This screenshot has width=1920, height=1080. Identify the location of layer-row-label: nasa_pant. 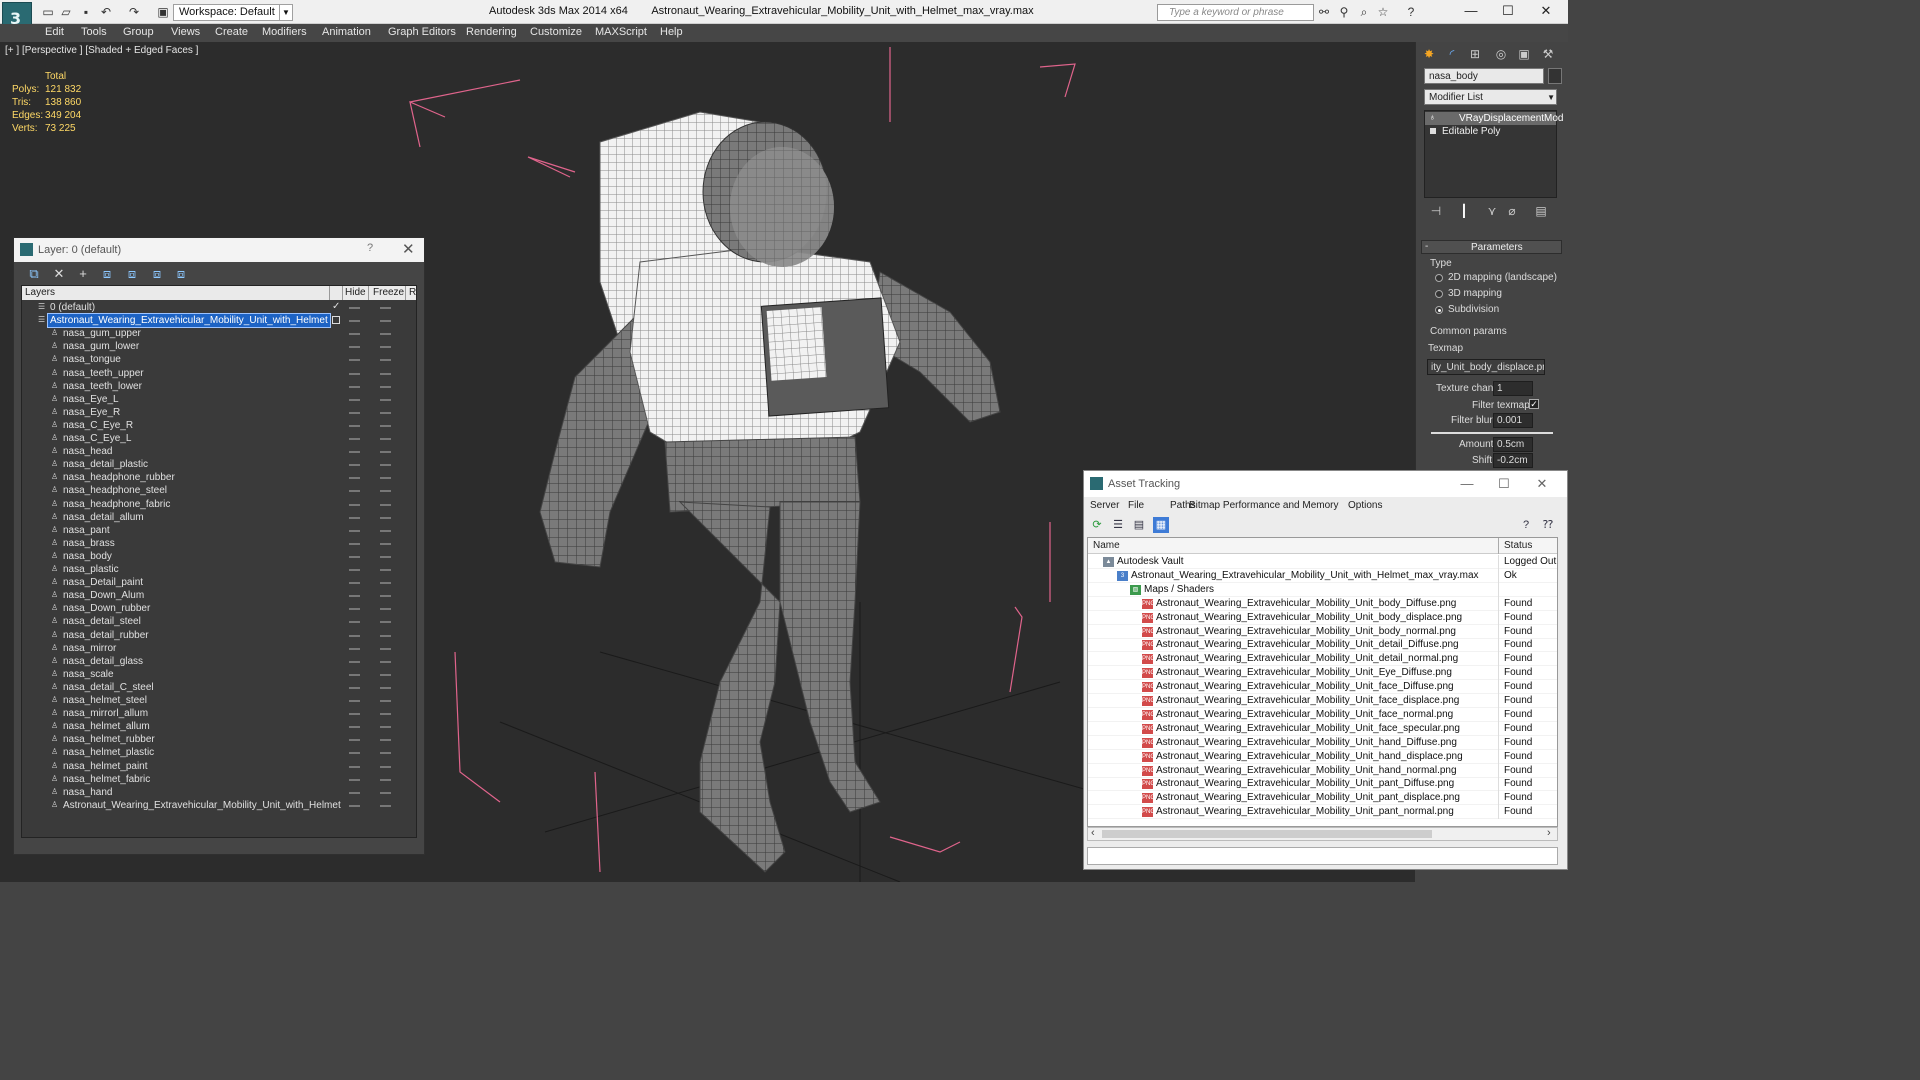
(86, 530).